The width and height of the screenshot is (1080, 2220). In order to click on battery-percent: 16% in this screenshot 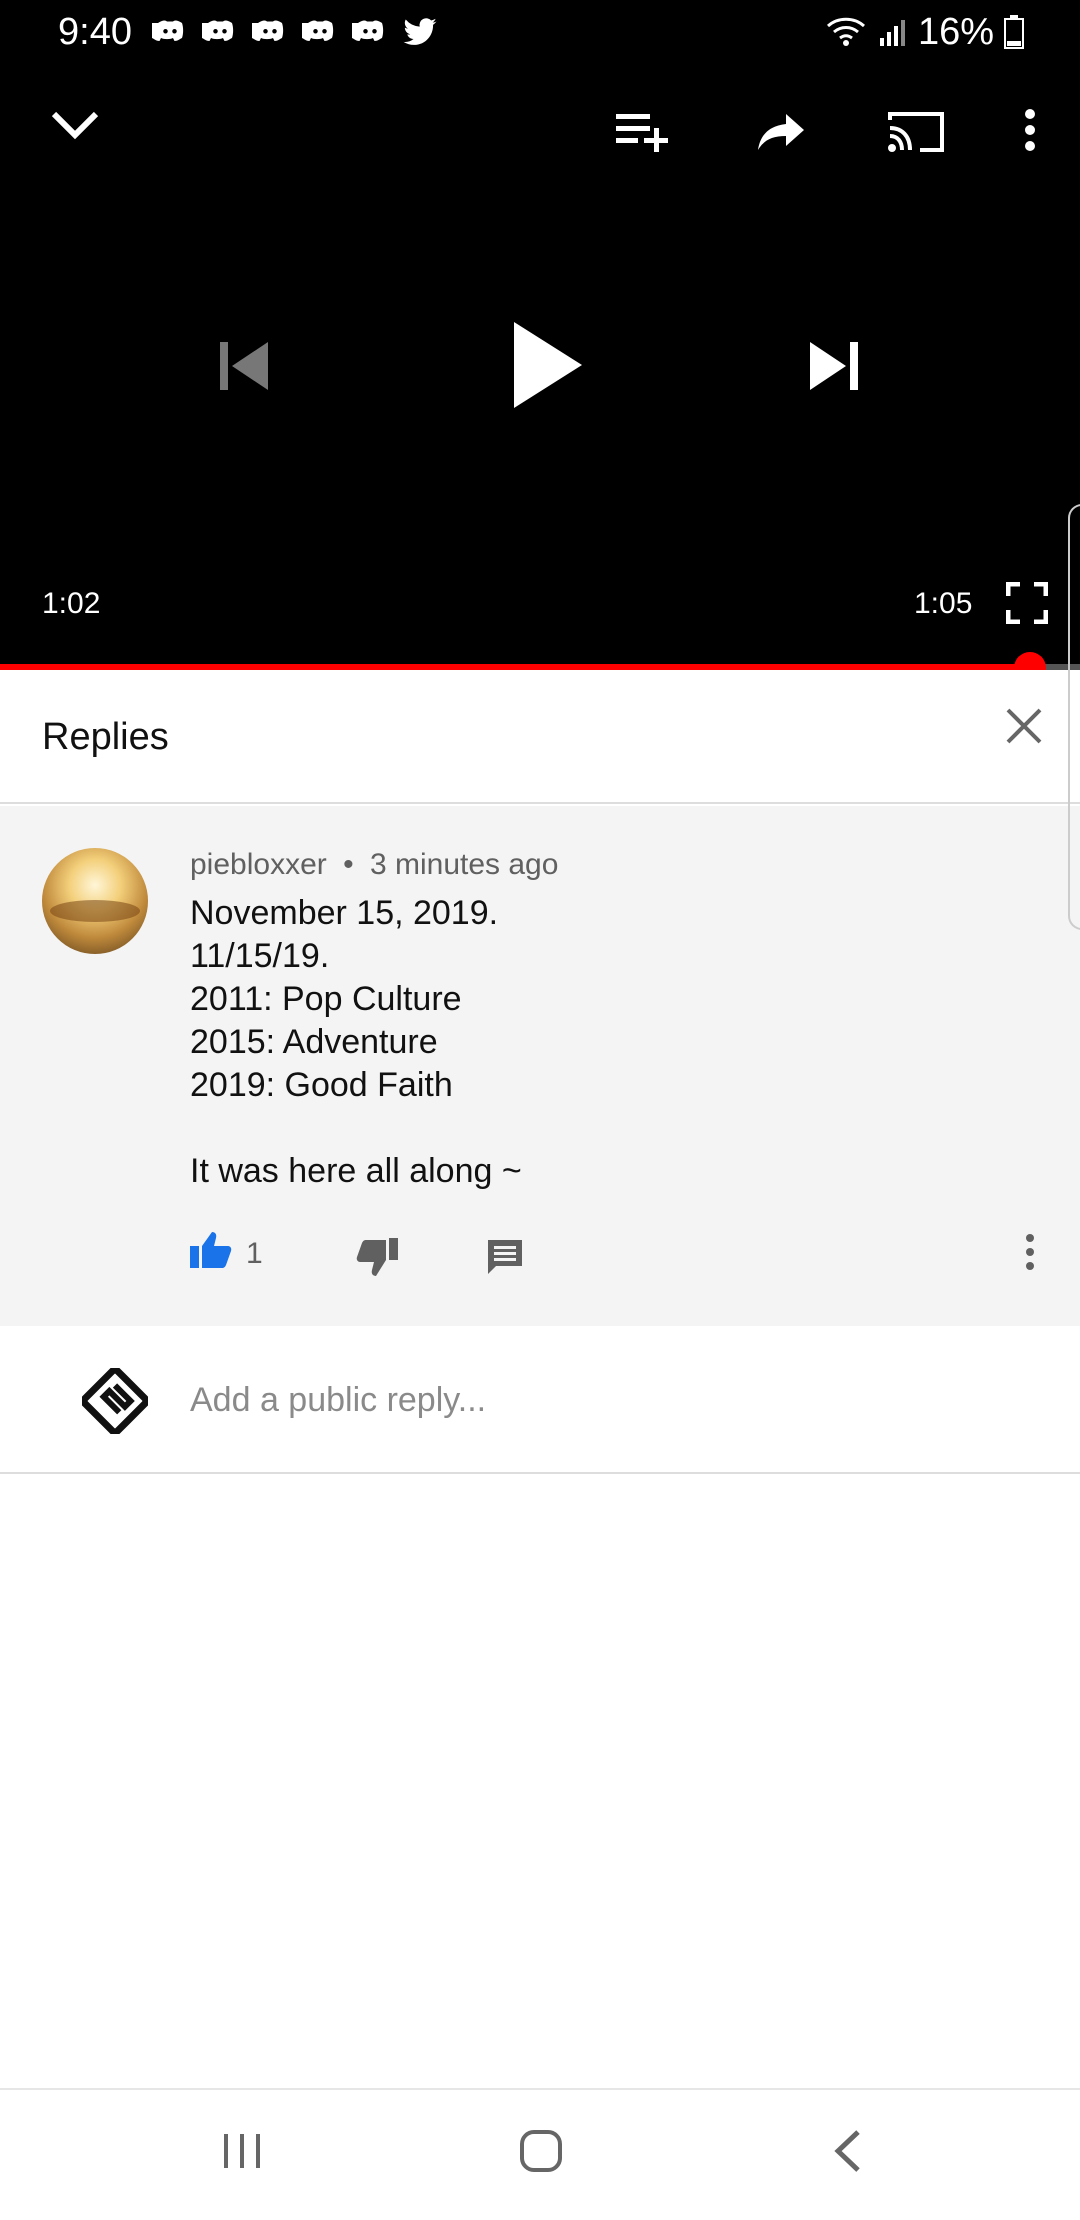, I will do `click(955, 32)`.